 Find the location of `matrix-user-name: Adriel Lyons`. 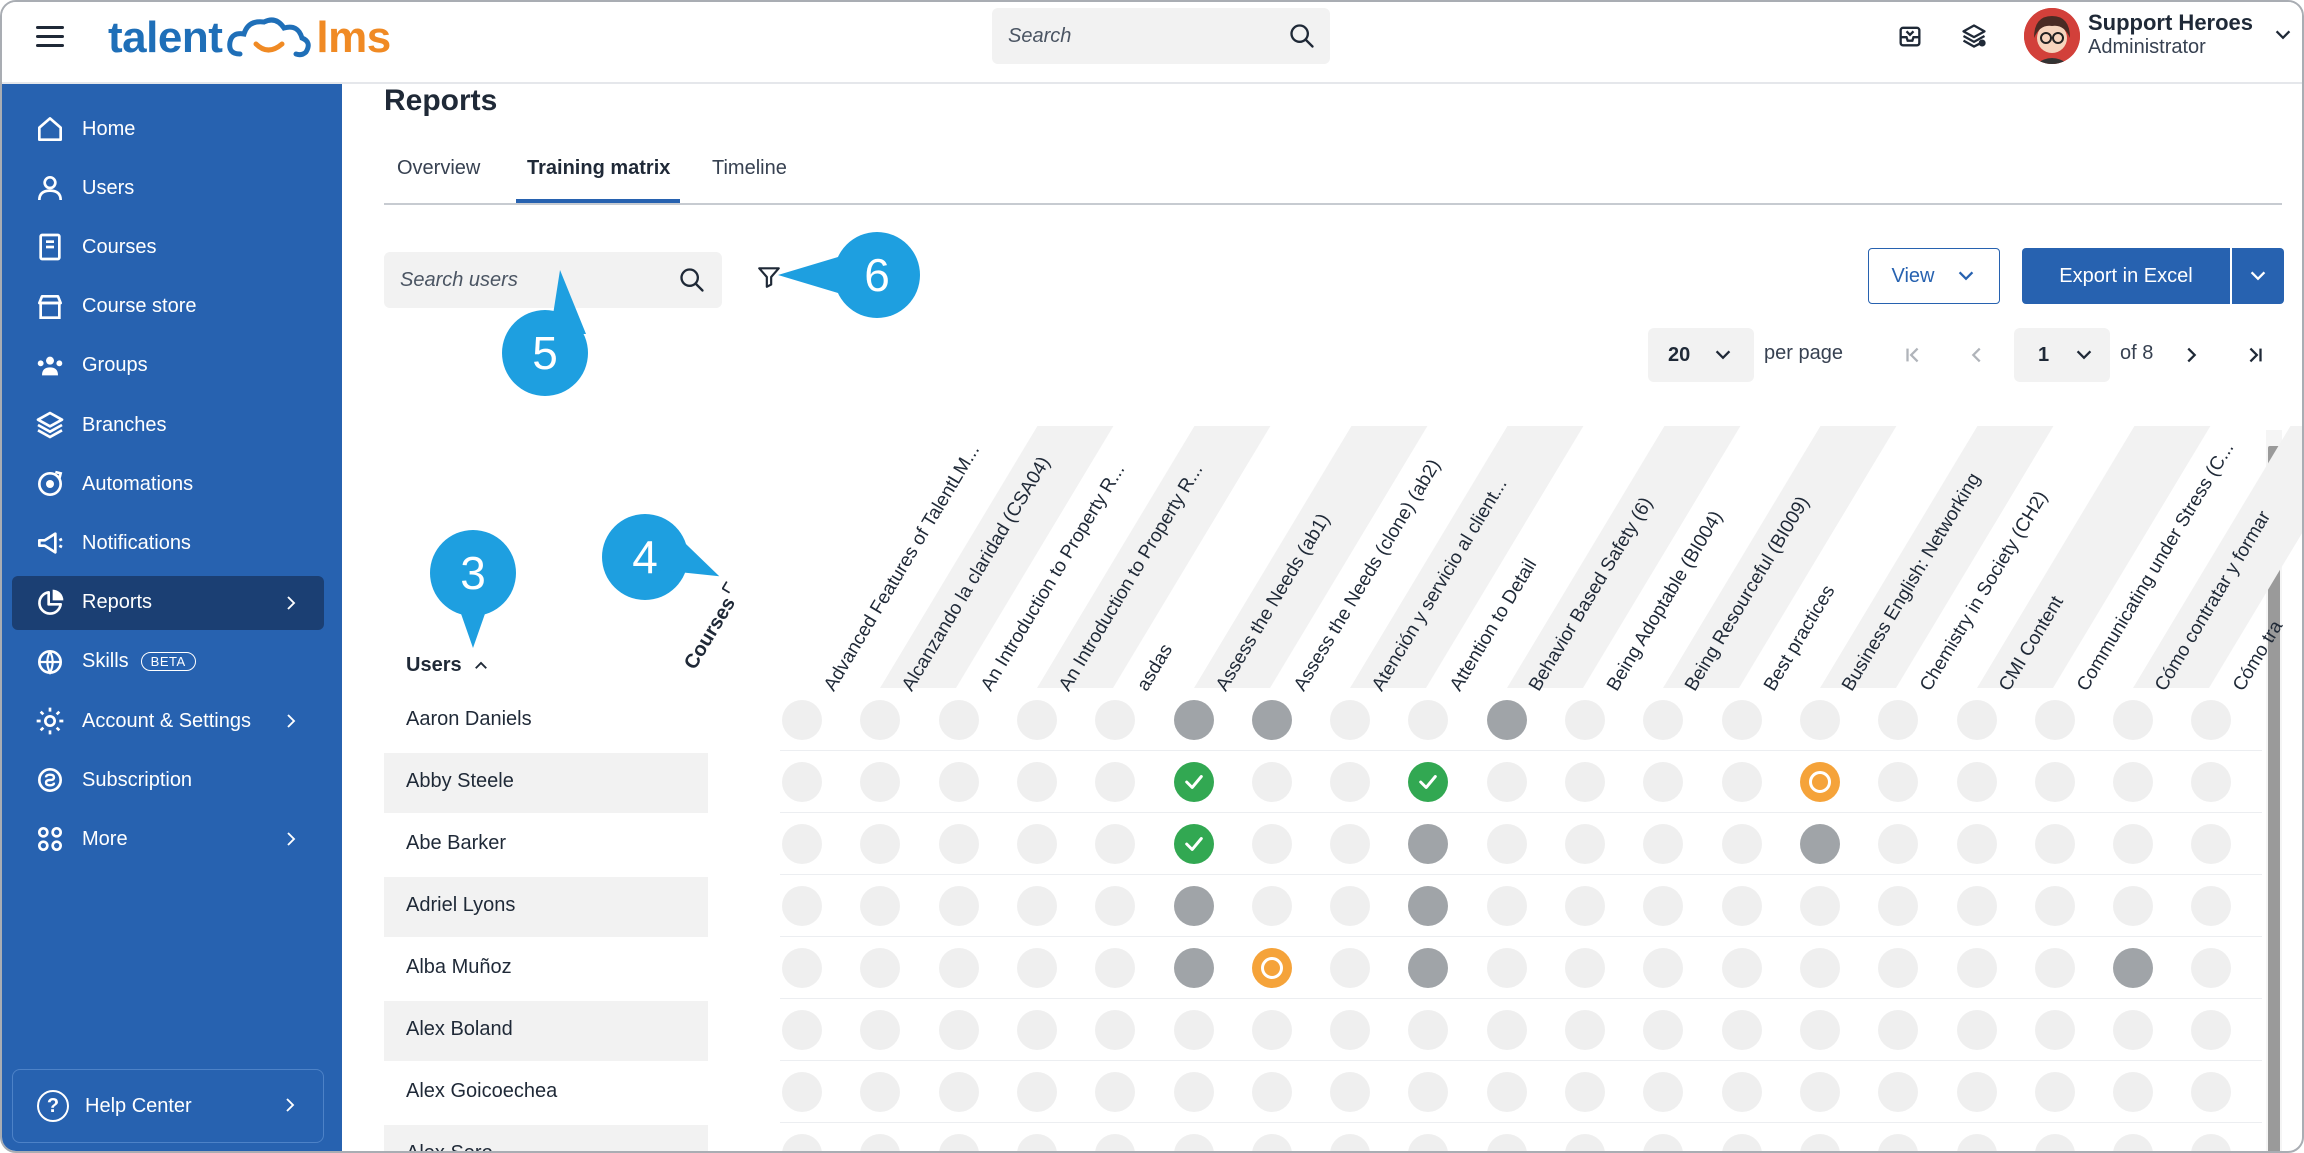

matrix-user-name: Adriel Lyons is located at coordinates (460, 905).